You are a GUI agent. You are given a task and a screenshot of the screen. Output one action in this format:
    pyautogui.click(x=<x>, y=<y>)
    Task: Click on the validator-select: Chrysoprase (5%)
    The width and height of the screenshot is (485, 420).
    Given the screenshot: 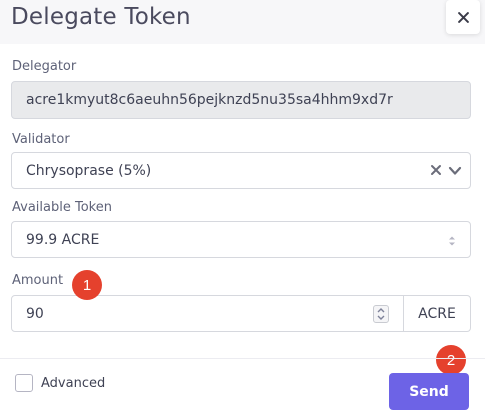 What is the action you would take?
    pyautogui.click(x=241, y=170)
    